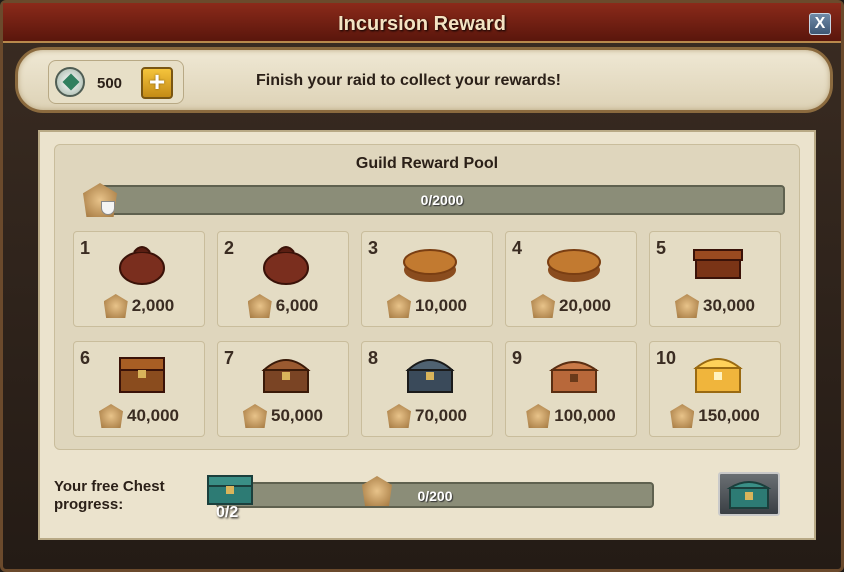 The height and width of the screenshot is (572, 844). I want to click on round-chest-icon, so click(286, 373).